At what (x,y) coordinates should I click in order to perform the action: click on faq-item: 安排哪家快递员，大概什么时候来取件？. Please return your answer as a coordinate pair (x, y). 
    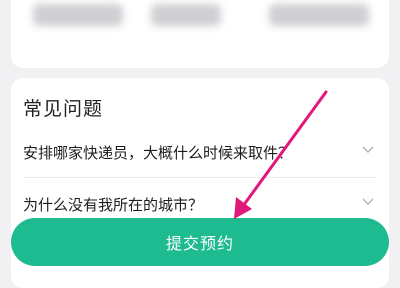
    Looking at the image, I should click on (200, 152).